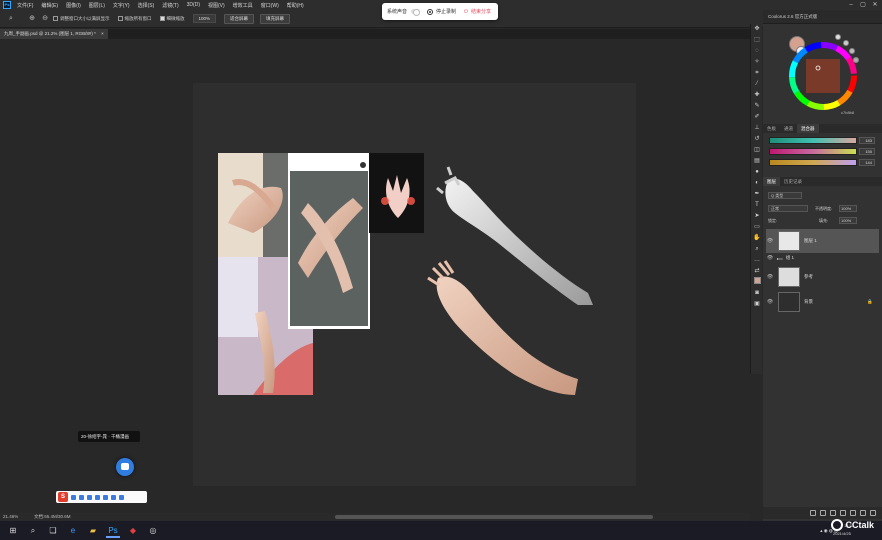 This screenshot has height=540, width=882. I want to click on zoom-all-checkbox, so click(120, 18).